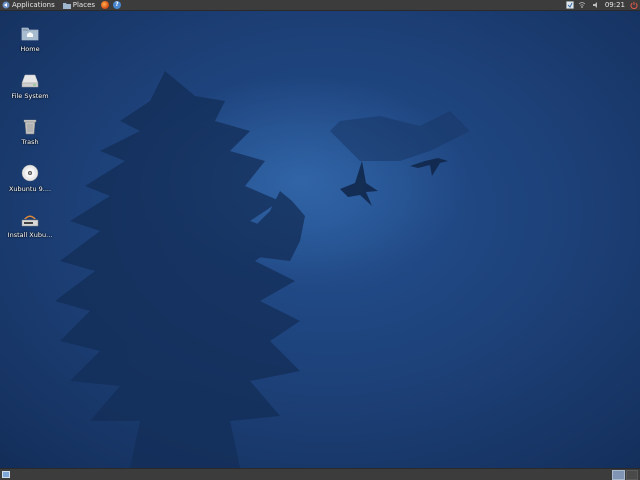  Describe the element at coordinates (570, 5) in the screenshot. I see `update-notifier-icon` at that location.